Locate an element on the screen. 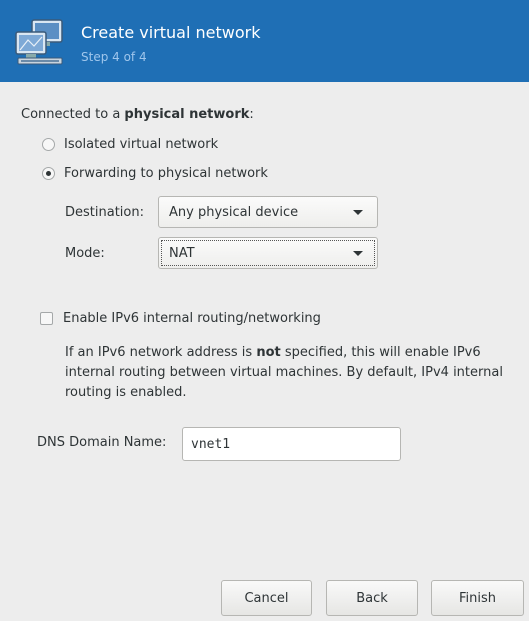 Image resolution: width=529 pixels, height=621 pixels. section-heading-bold: physical network is located at coordinates (187, 114).